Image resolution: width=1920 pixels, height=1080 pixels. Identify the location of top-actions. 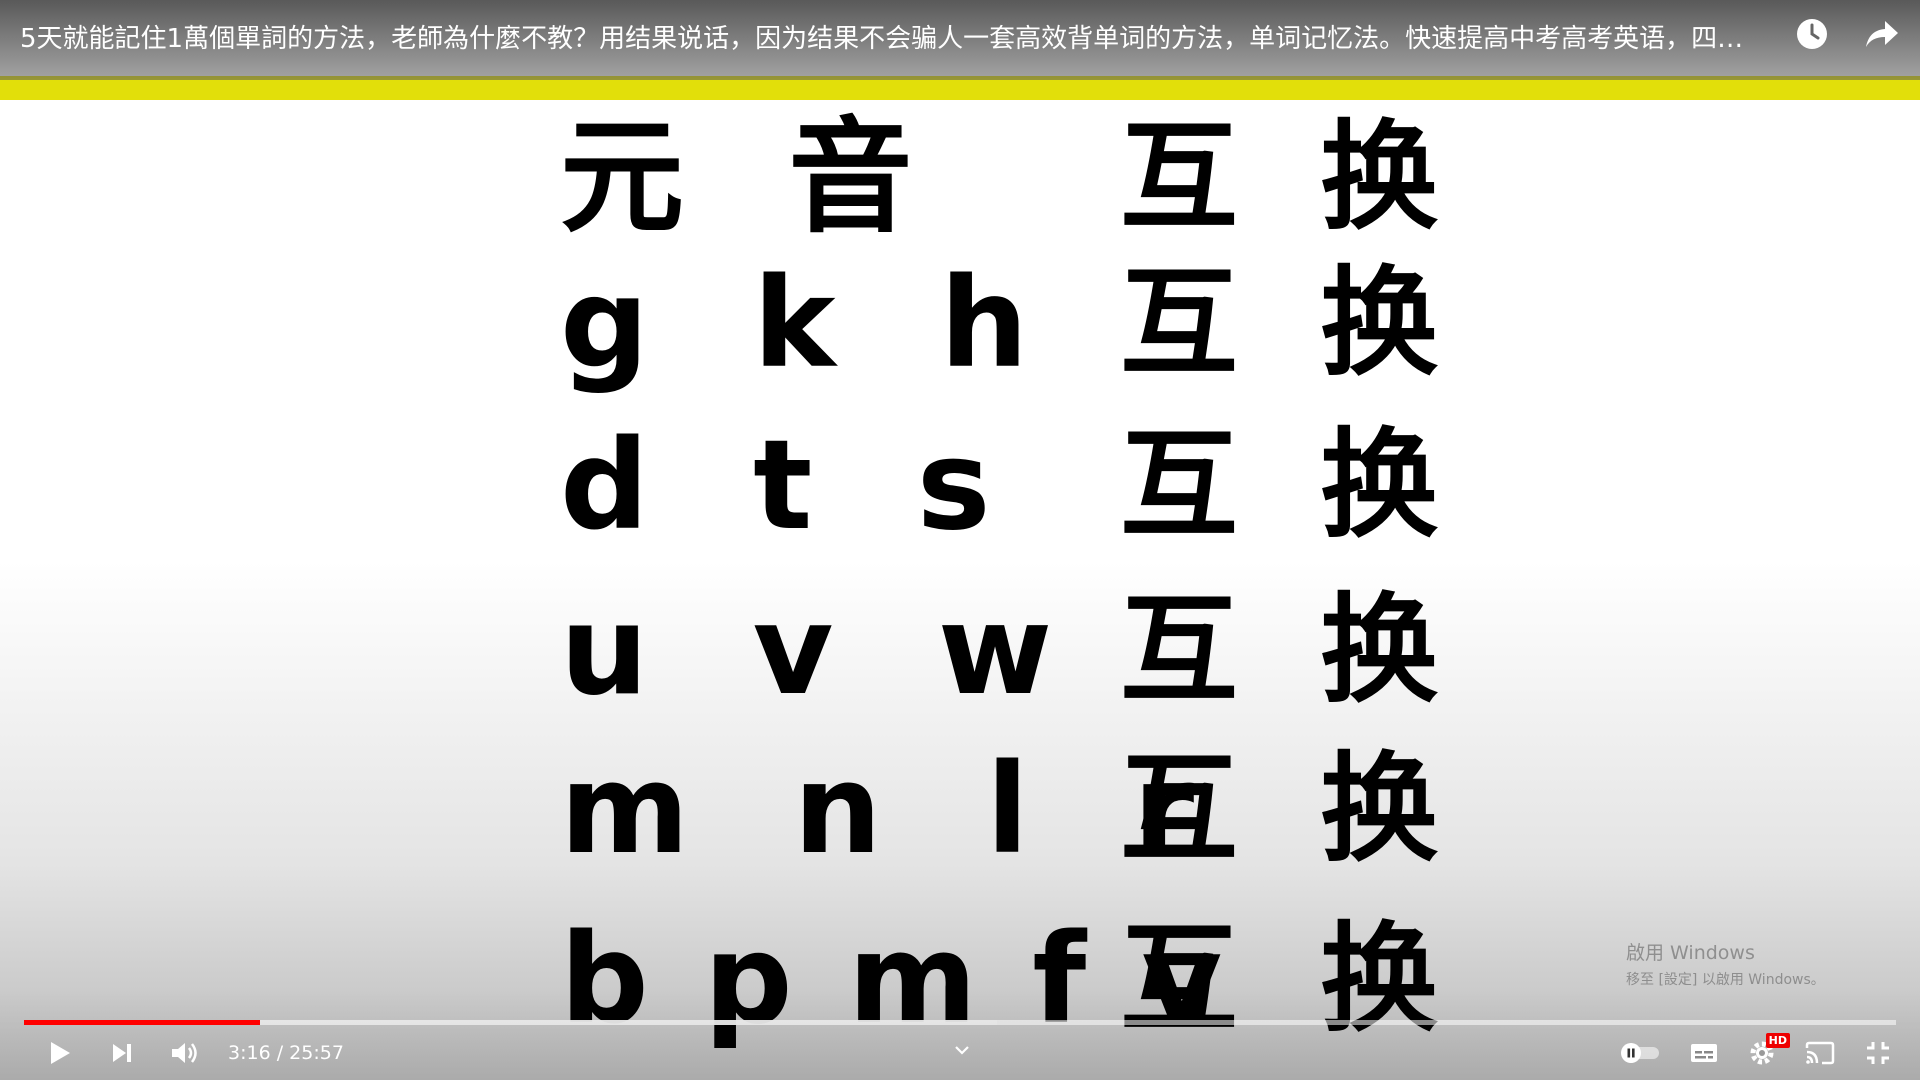
(1847, 34).